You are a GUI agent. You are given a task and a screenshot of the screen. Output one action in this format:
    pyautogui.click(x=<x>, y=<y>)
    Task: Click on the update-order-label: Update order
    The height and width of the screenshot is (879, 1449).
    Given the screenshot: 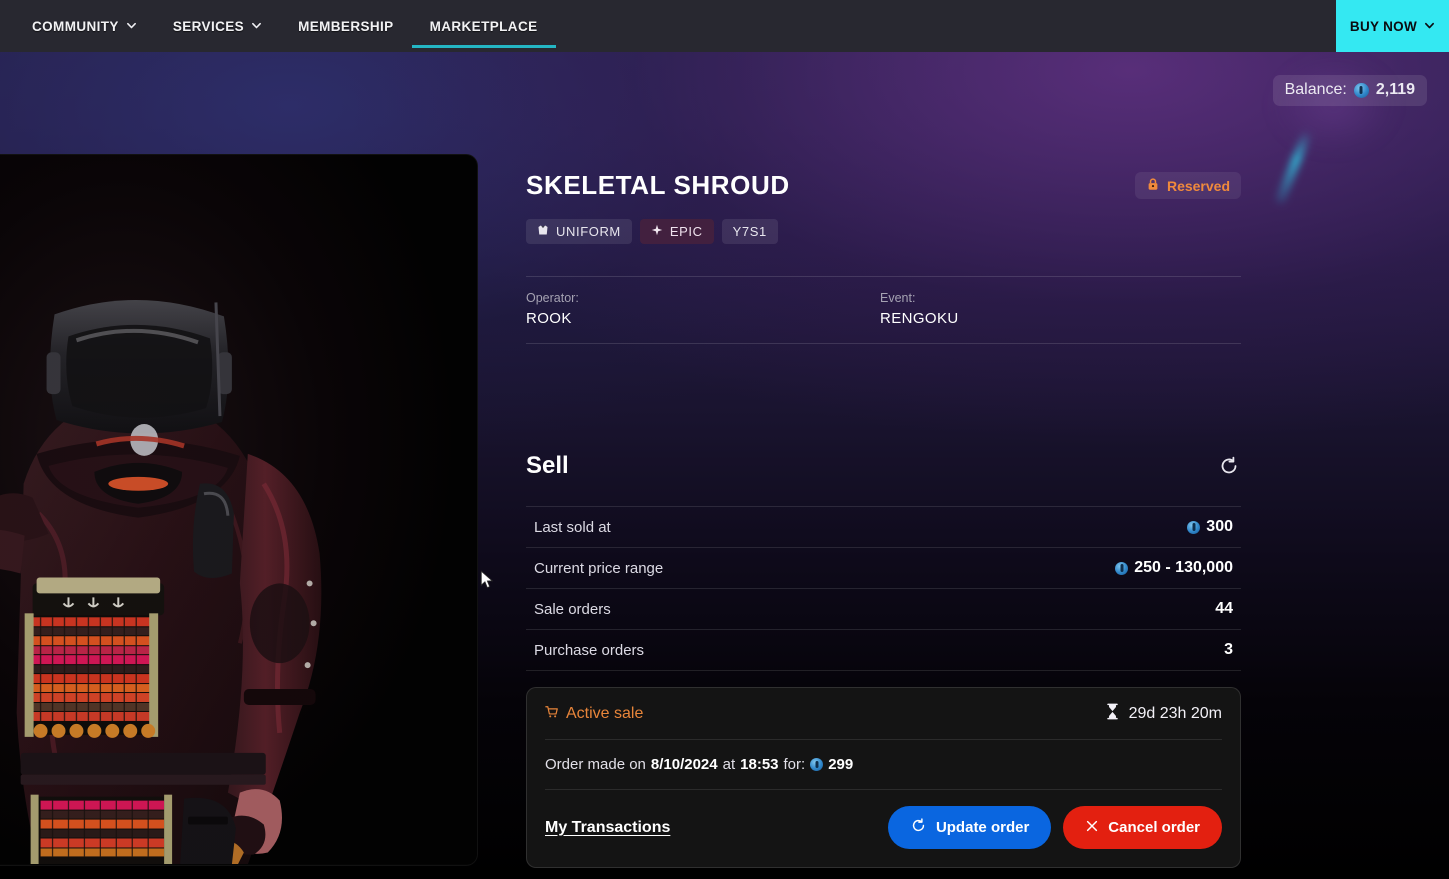 What is the action you would take?
    pyautogui.click(x=982, y=827)
    